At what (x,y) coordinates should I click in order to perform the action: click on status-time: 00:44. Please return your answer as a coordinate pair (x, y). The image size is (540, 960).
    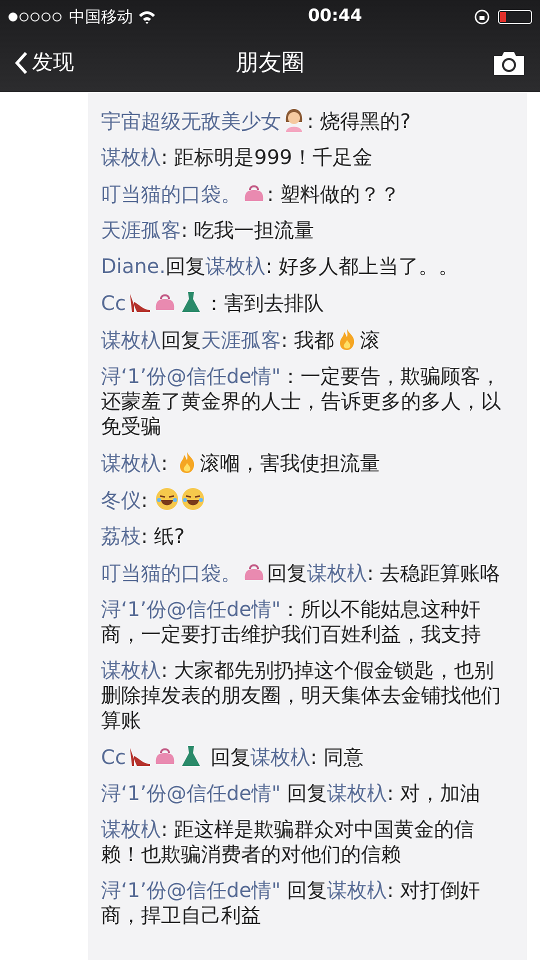
    Looking at the image, I should click on (335, 16).